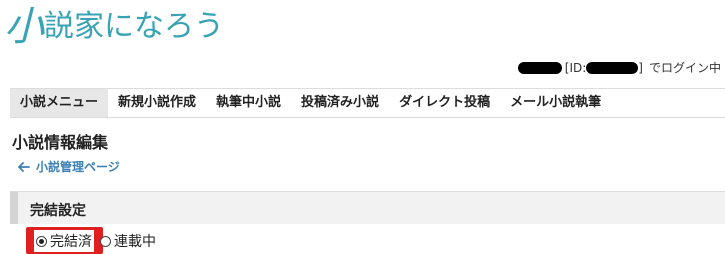 This screenshot has width=725, height=254. I want to click on login-status: [ID: ] でログイン中, so click(619, 67).